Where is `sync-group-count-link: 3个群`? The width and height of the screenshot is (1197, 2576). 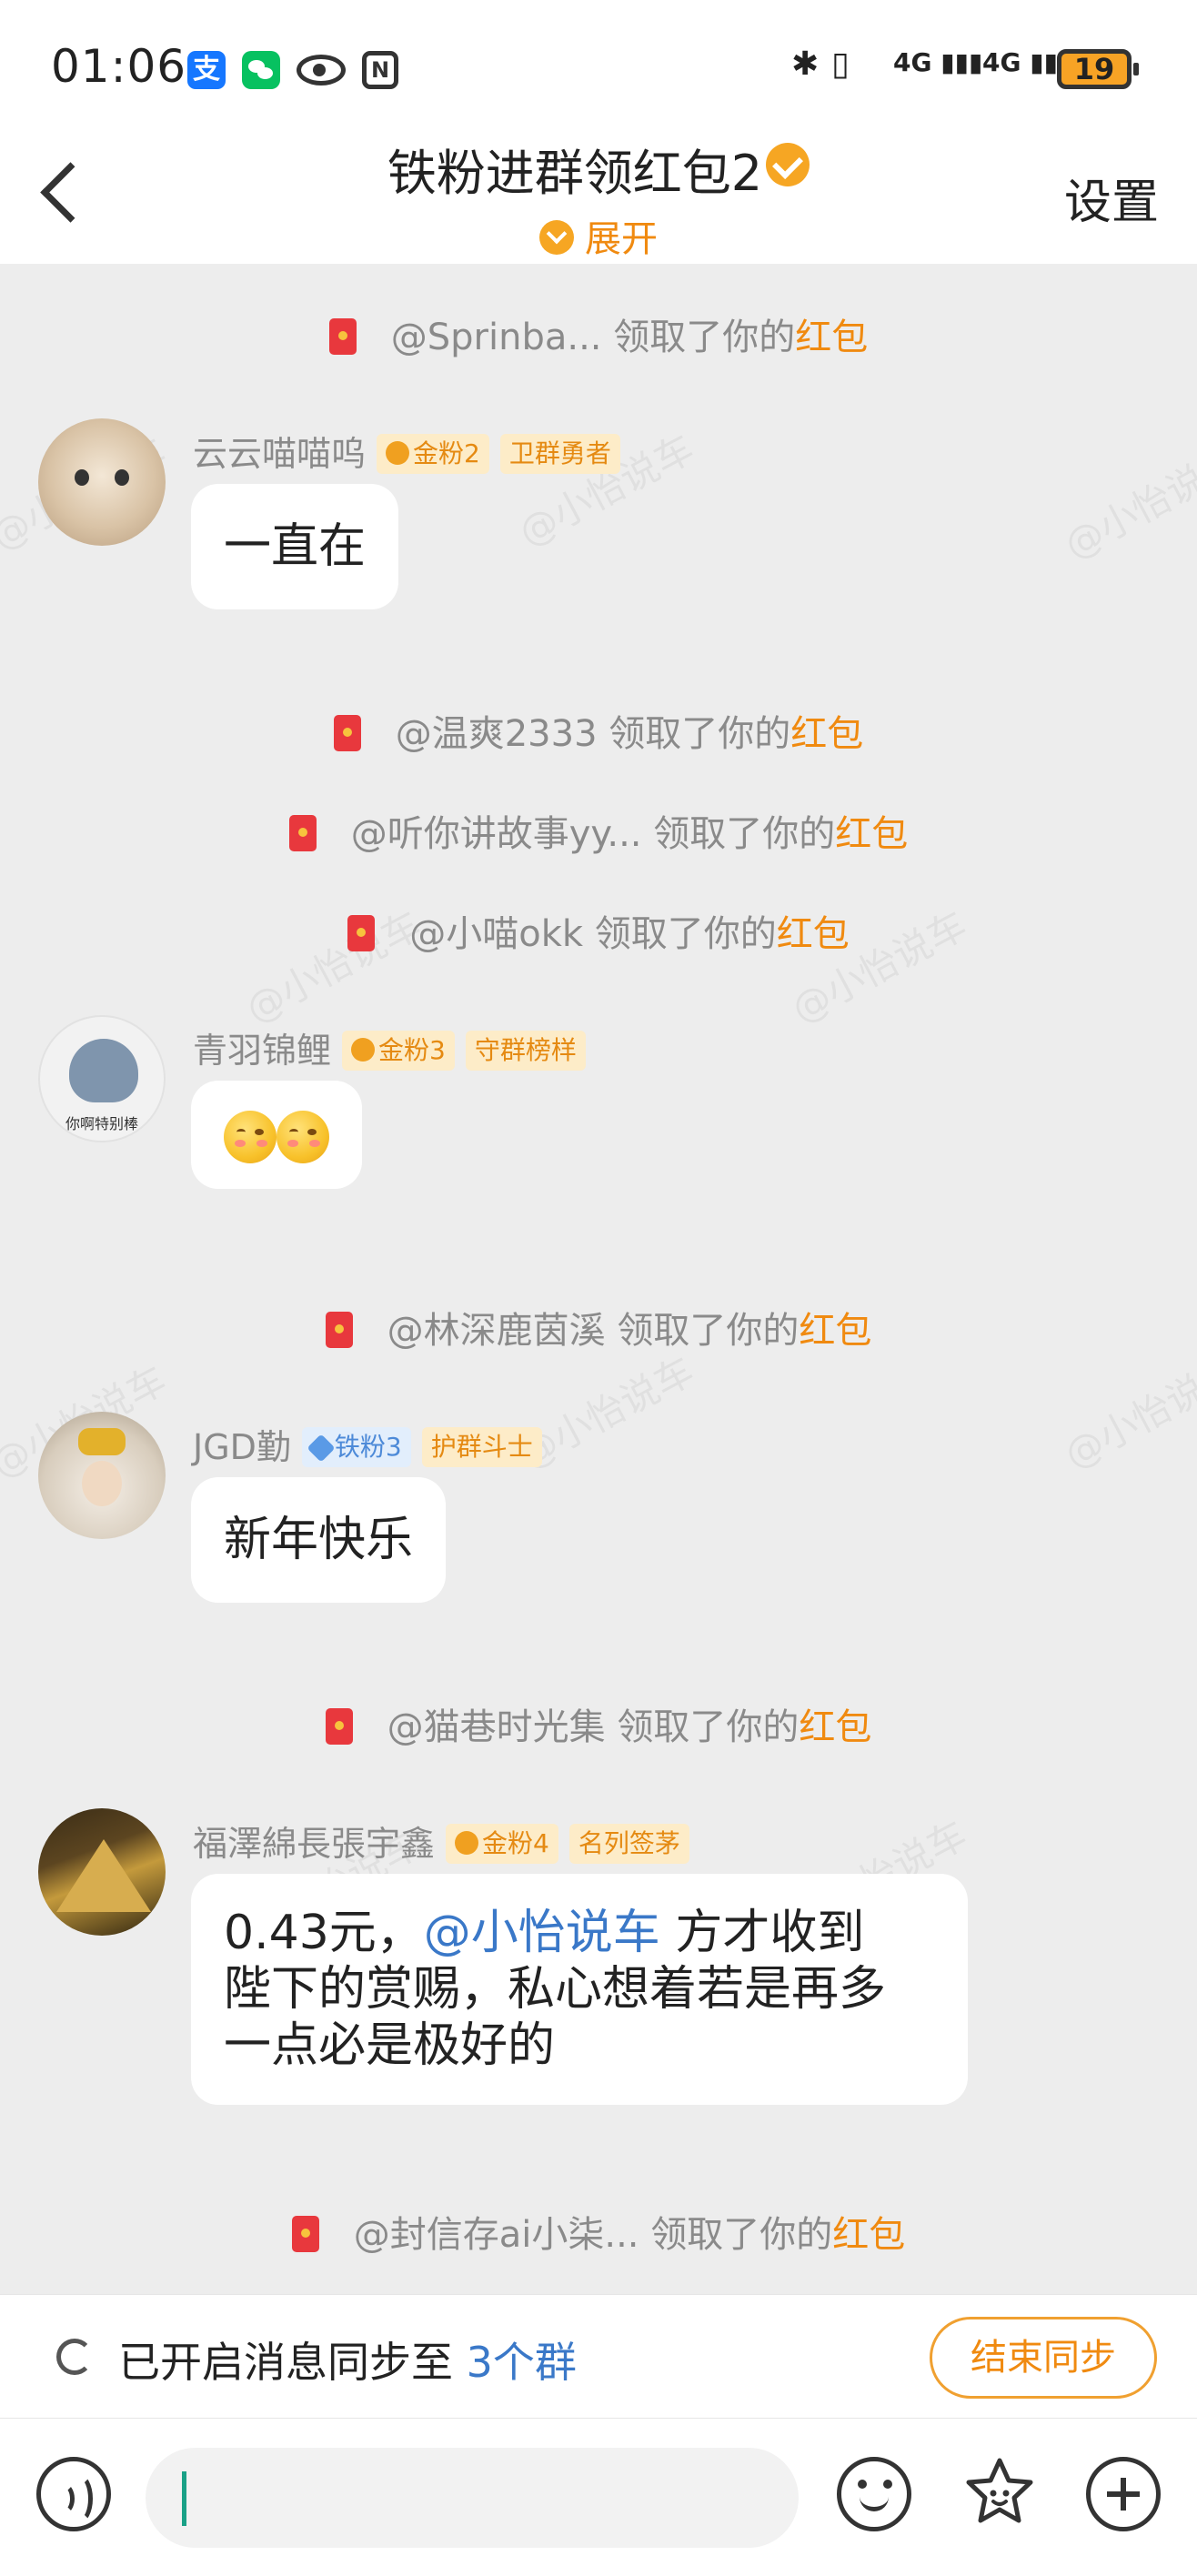
sync-group-count-link: 3个群 is located at coordinates (522, 2362).